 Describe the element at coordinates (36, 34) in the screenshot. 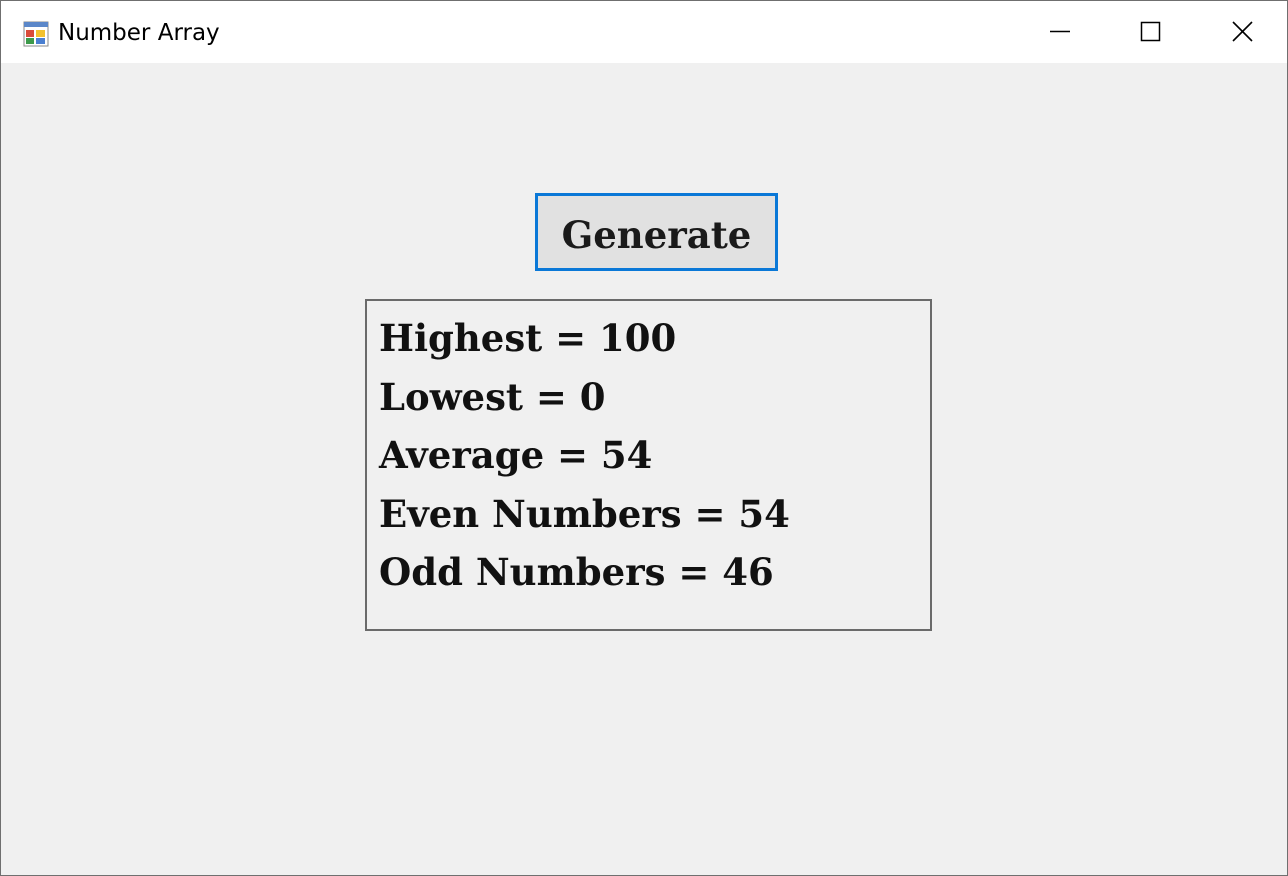

I see `app-icon` at that location.